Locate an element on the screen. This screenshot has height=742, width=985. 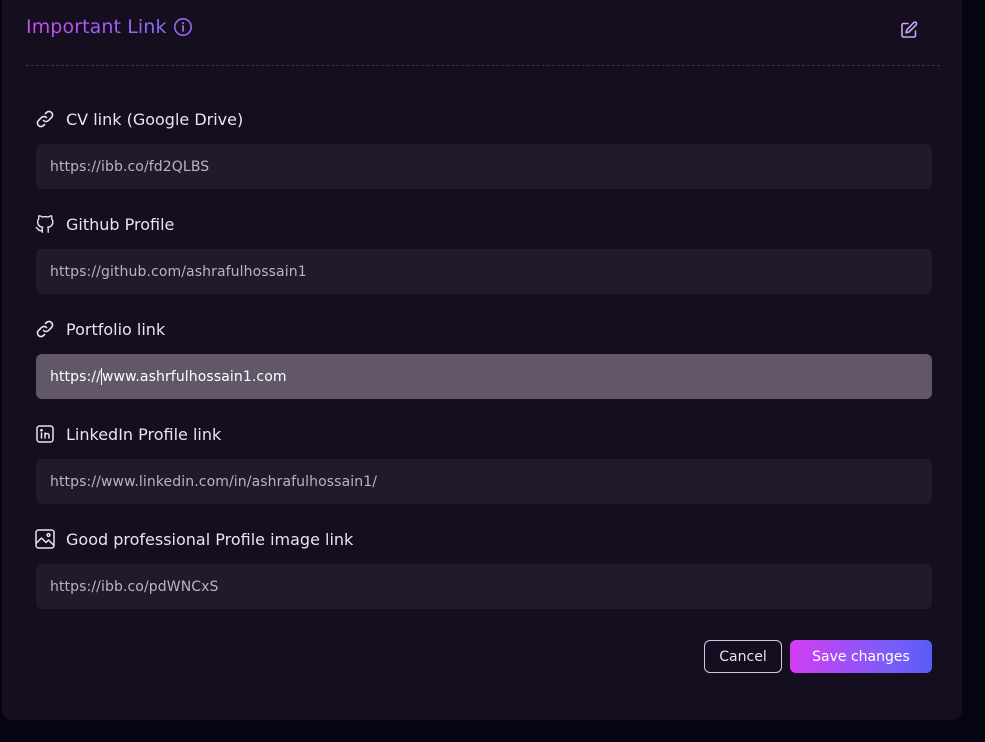
input-text-after-caret: www.ashrfulhossain1.com is located at coordinates (194, 376).